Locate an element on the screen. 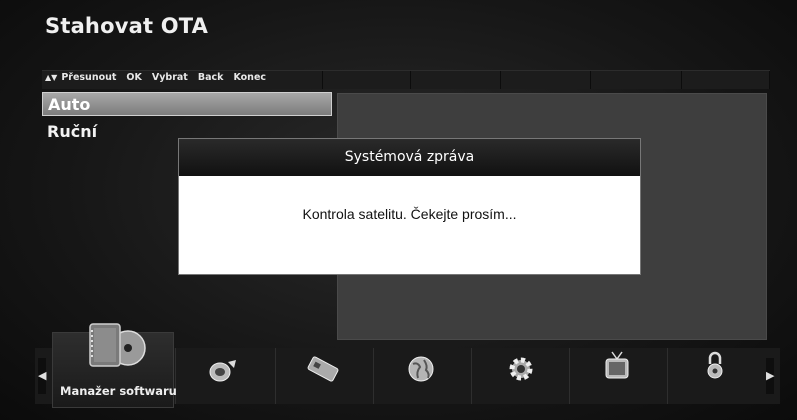 The height and width of the screenshot is (420, 797). globe-icon is located at coordinates (421, 369).